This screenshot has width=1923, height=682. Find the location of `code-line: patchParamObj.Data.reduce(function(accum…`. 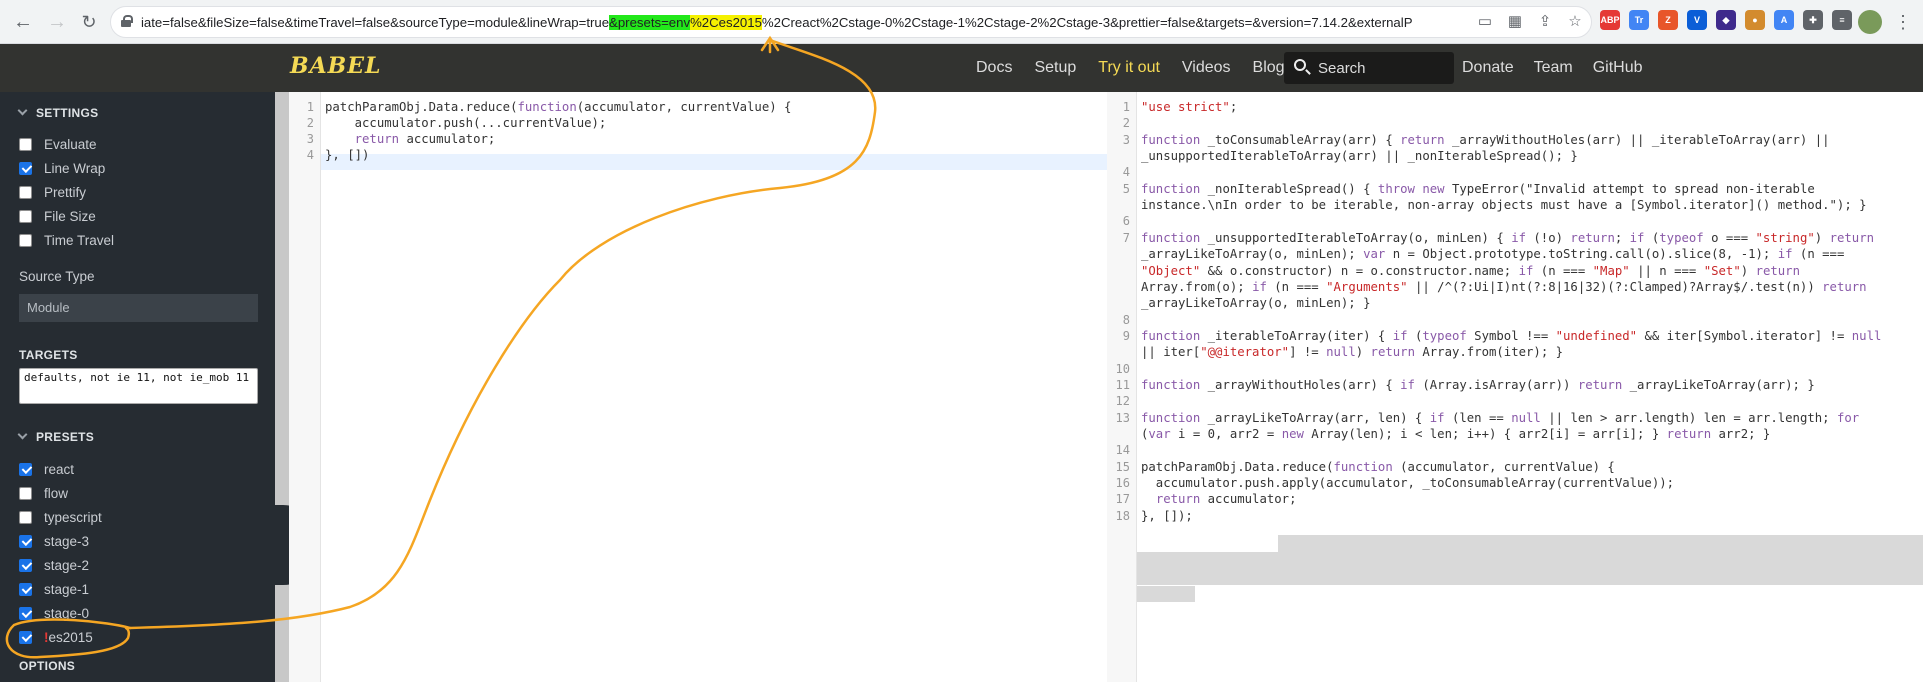

code-line: patchParamObj.Data.reduce(function(accum… is located at coordinates (558, 107).